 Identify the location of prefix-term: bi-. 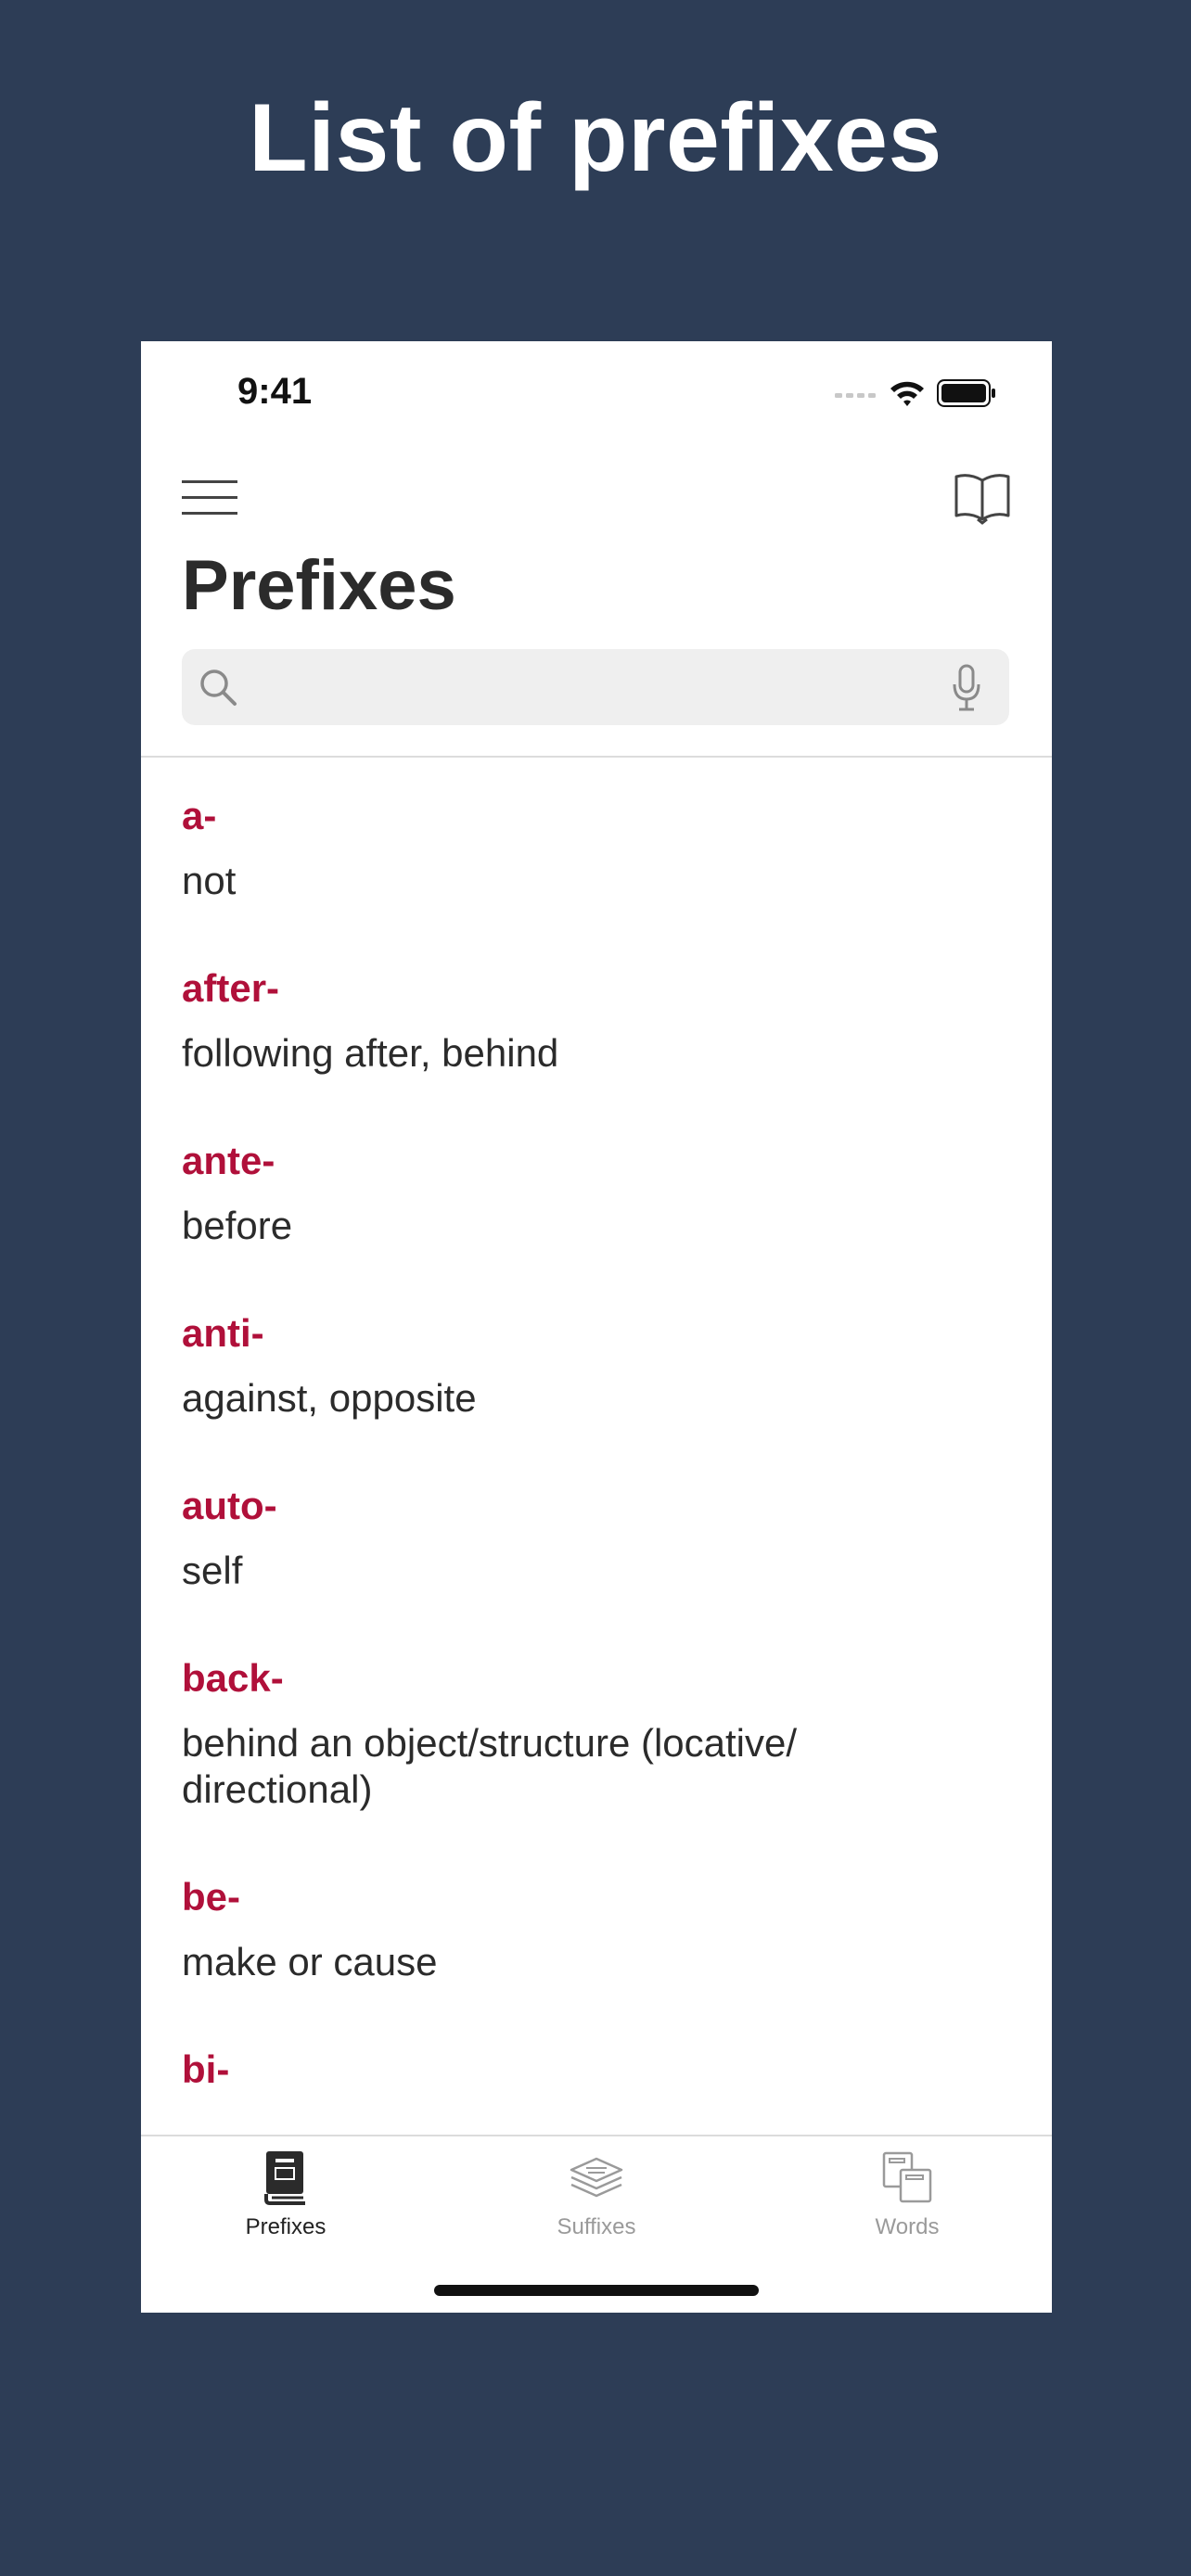
(206, 2069).